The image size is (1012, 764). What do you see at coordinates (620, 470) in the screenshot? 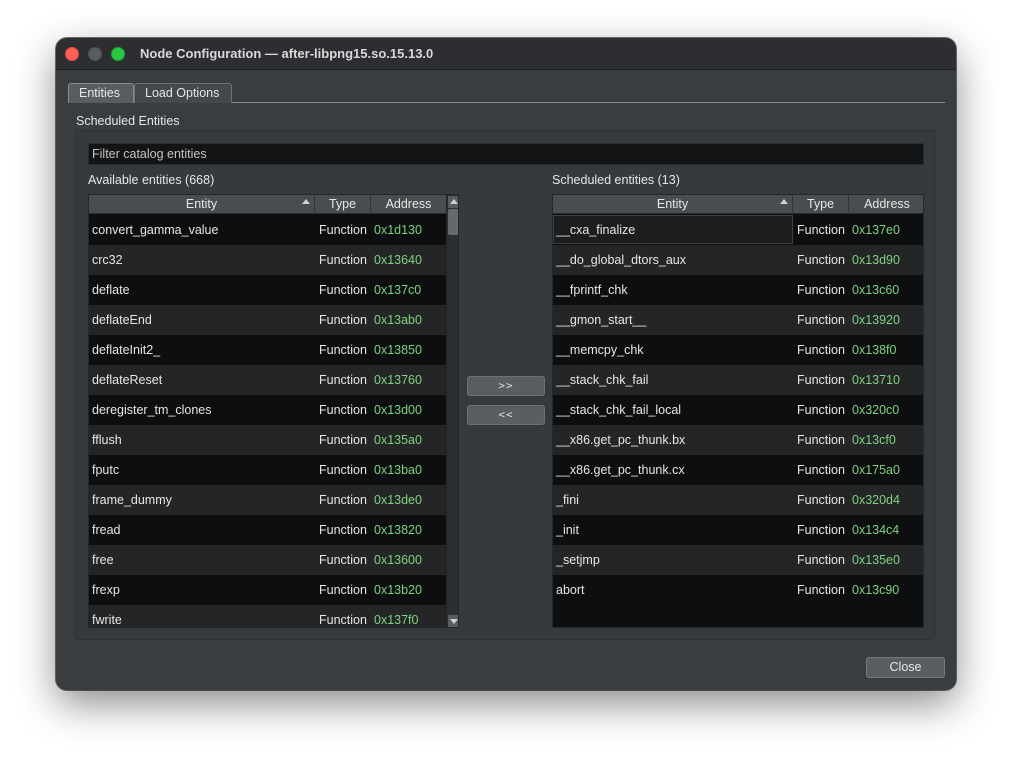
I see `entity-name-cell: __x86.get_pc_thunk.cx` at bounding box center [620, 470].